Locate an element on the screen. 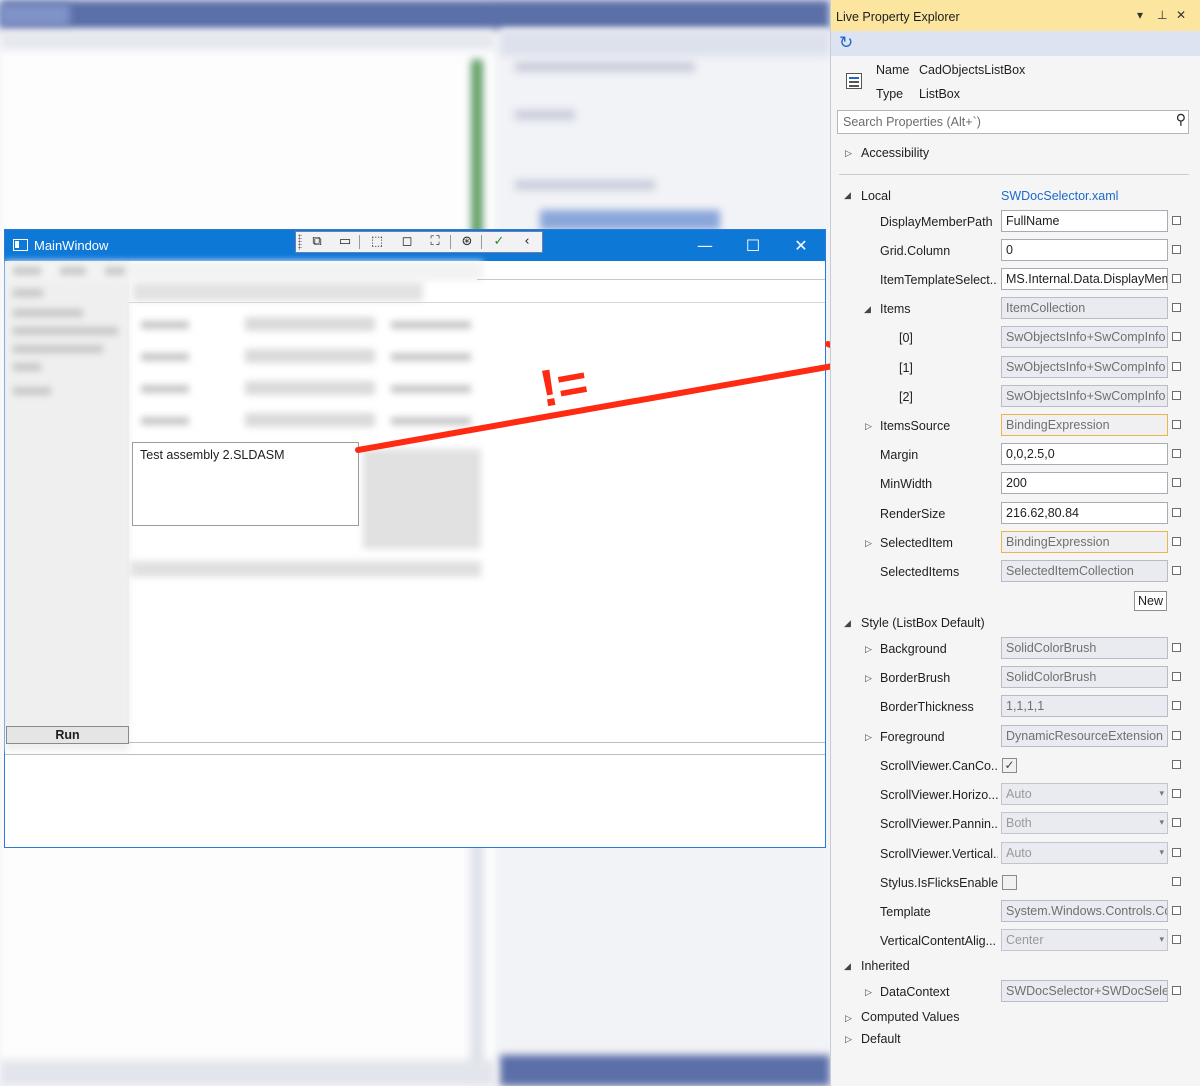 The height and width of the screenshot is (1086, 1200). prop-label-minwidth: MinWidth is located at coordinates (906, 484).